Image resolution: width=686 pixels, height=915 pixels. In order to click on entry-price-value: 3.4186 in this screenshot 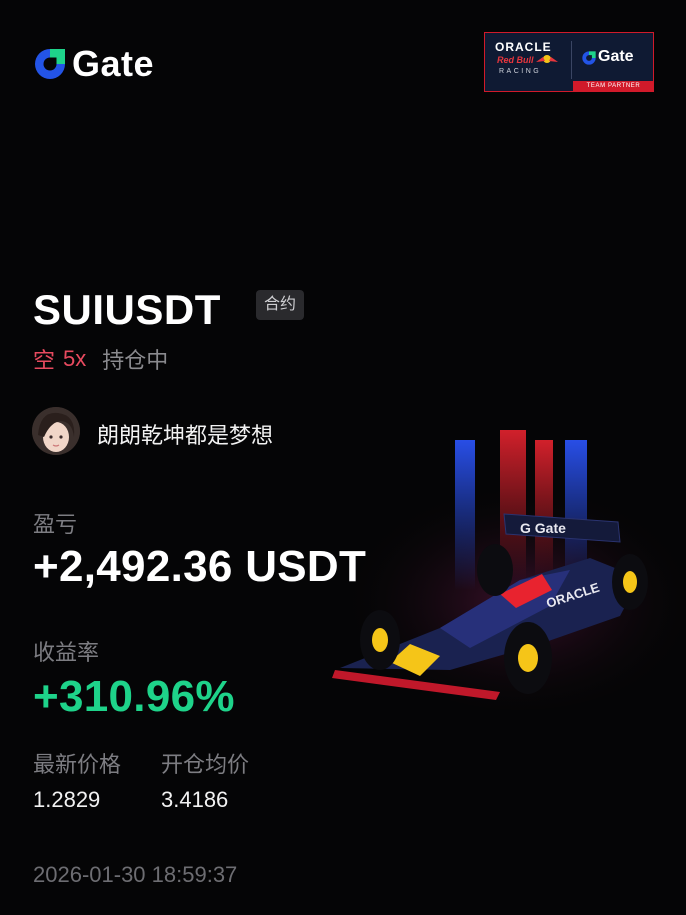, I will do `click(195, 799)`.